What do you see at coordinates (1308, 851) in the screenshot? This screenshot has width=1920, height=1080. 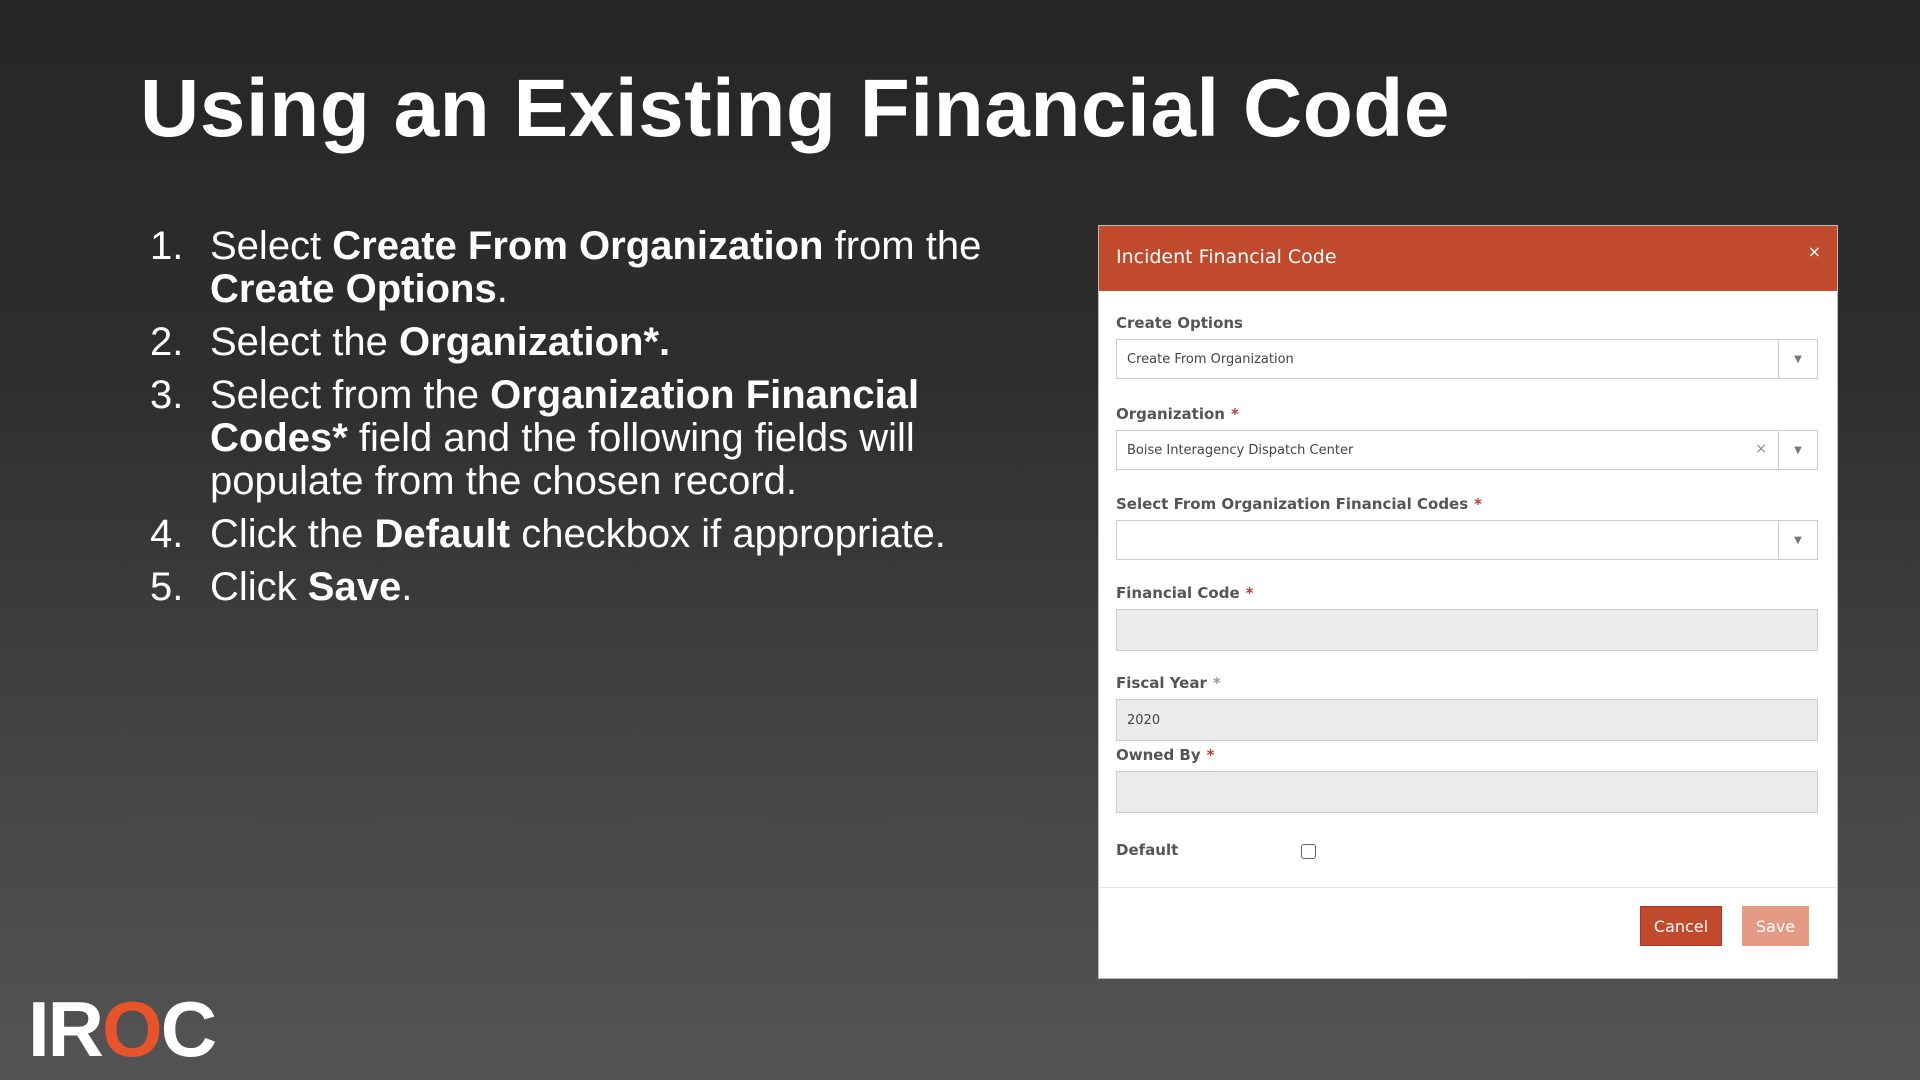 I see `default-checkbox` at bounding box center [1308, 851].